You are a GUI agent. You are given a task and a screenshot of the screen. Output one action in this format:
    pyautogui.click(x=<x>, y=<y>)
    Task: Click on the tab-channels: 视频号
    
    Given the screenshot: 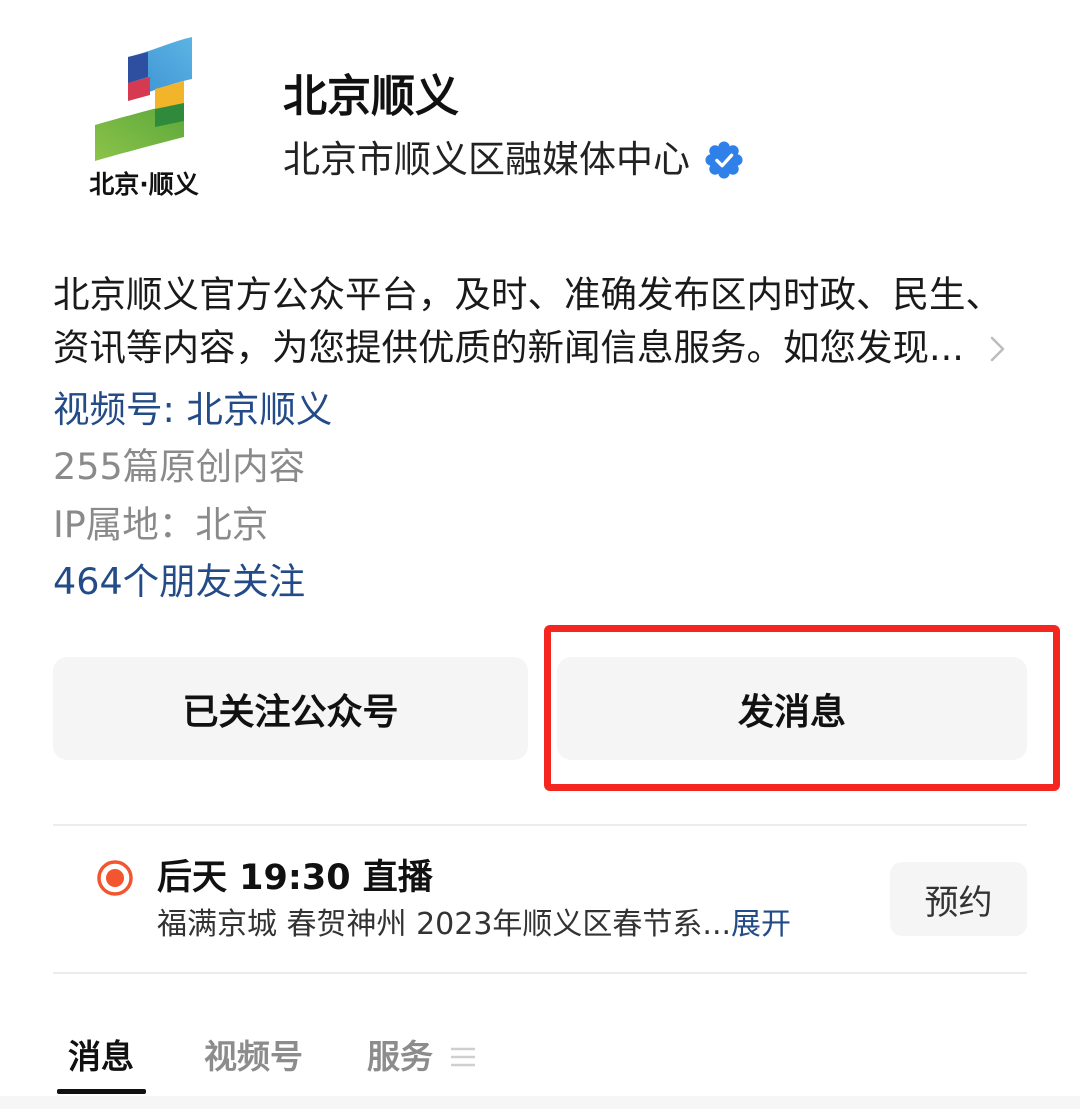 What is the action you would take?
    pyautogui.click(x=253, y=1057)
    